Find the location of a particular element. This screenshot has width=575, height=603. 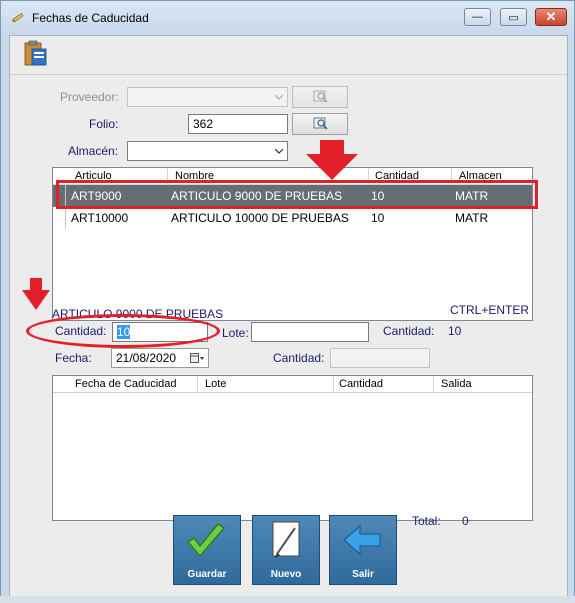

fecha-picker: 21/08/2020 is located at coordinates (160, 358).